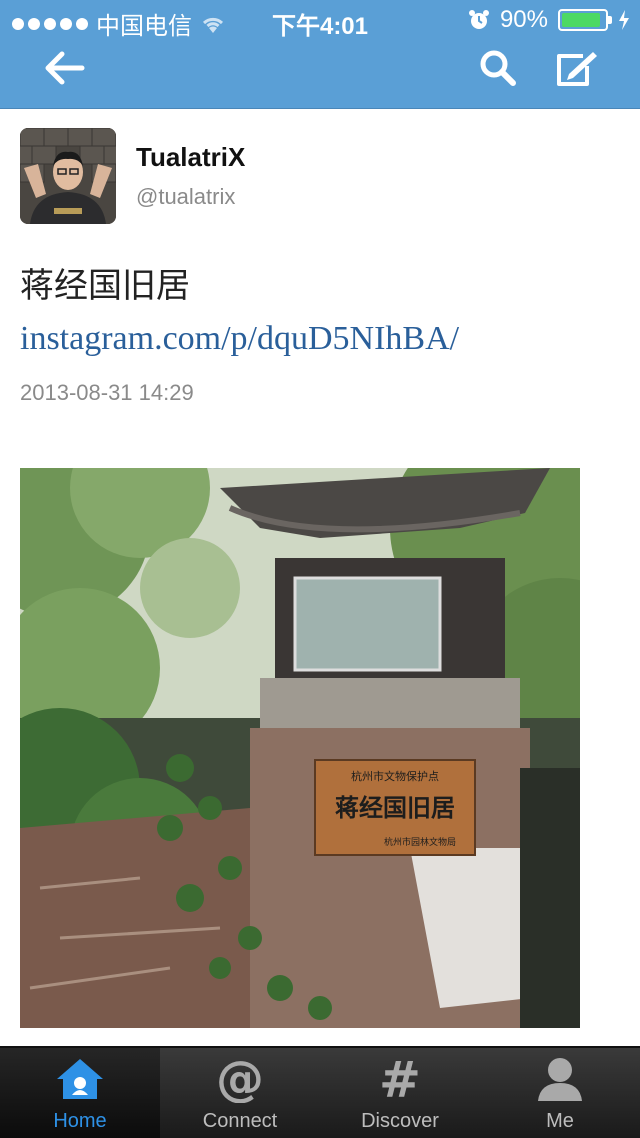  I want to click on username: @tualatrix, so click(185, 197).